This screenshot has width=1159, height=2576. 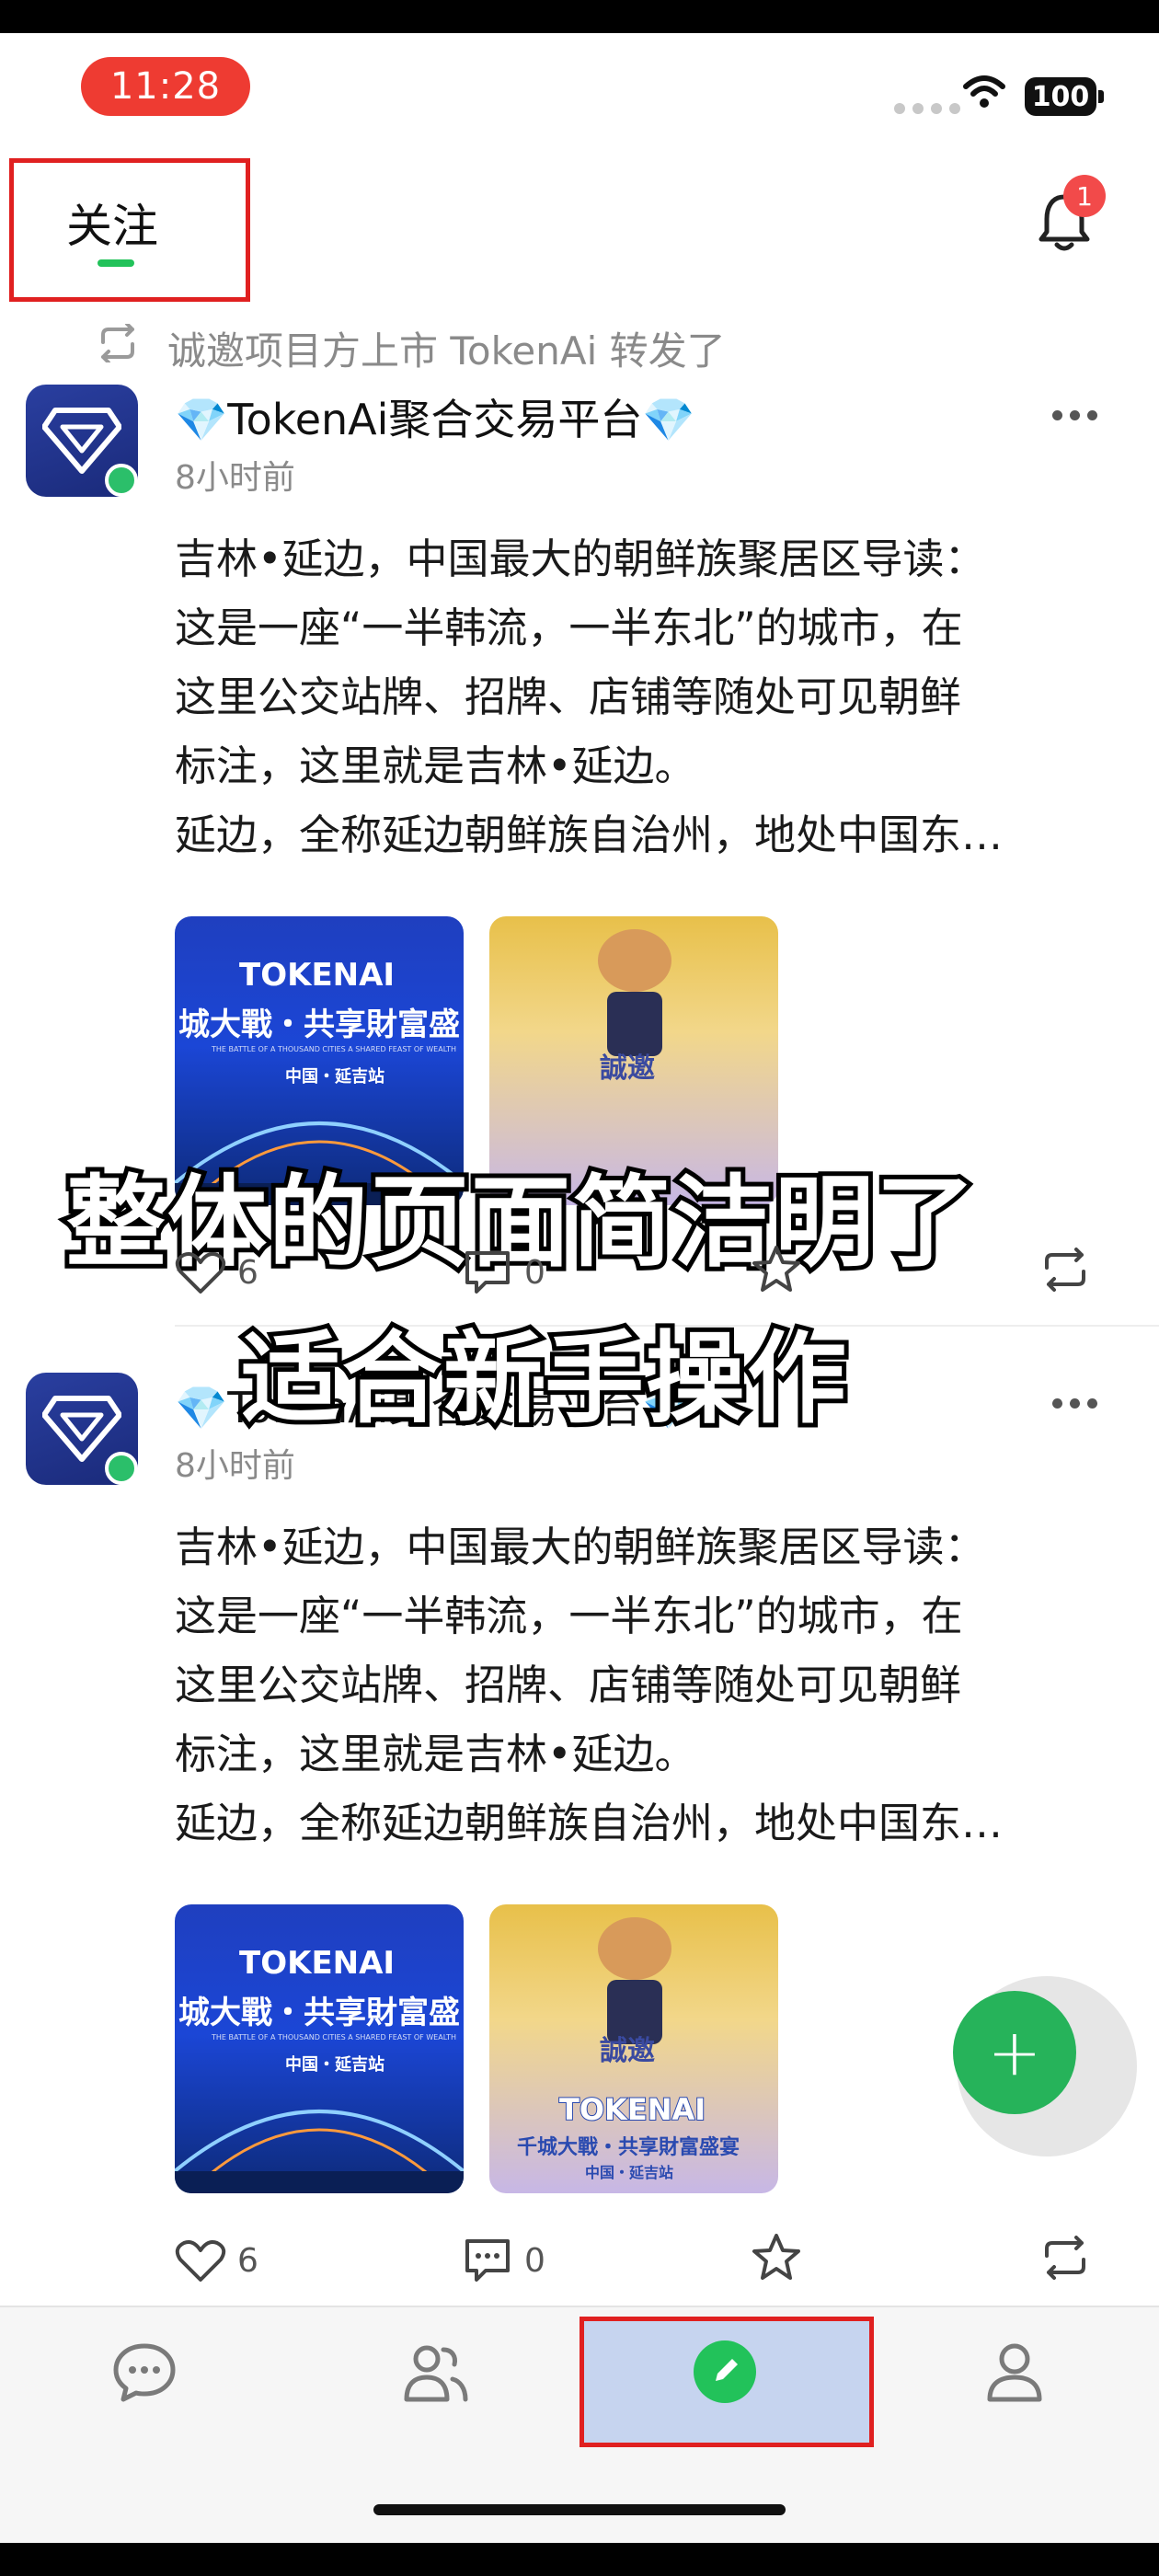 I want to click on pencil-circle-icon, so click(x=725, y=2372).